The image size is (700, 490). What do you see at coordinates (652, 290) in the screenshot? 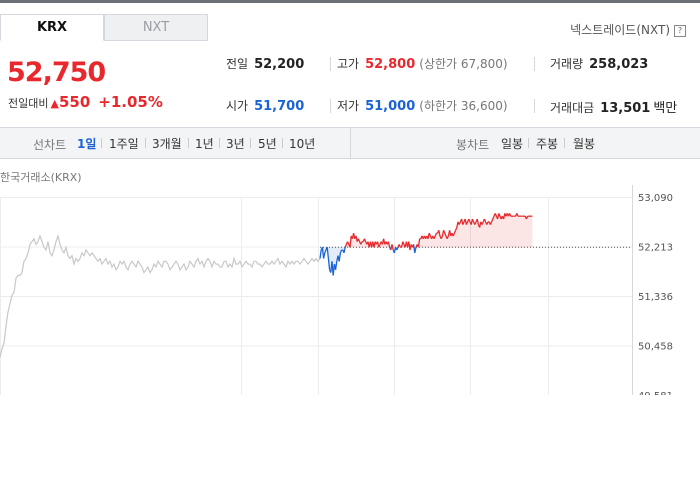
I see `y-axis: 53,090 52,213 51,336 50,458 49,581` at bounding box center [652, 290].